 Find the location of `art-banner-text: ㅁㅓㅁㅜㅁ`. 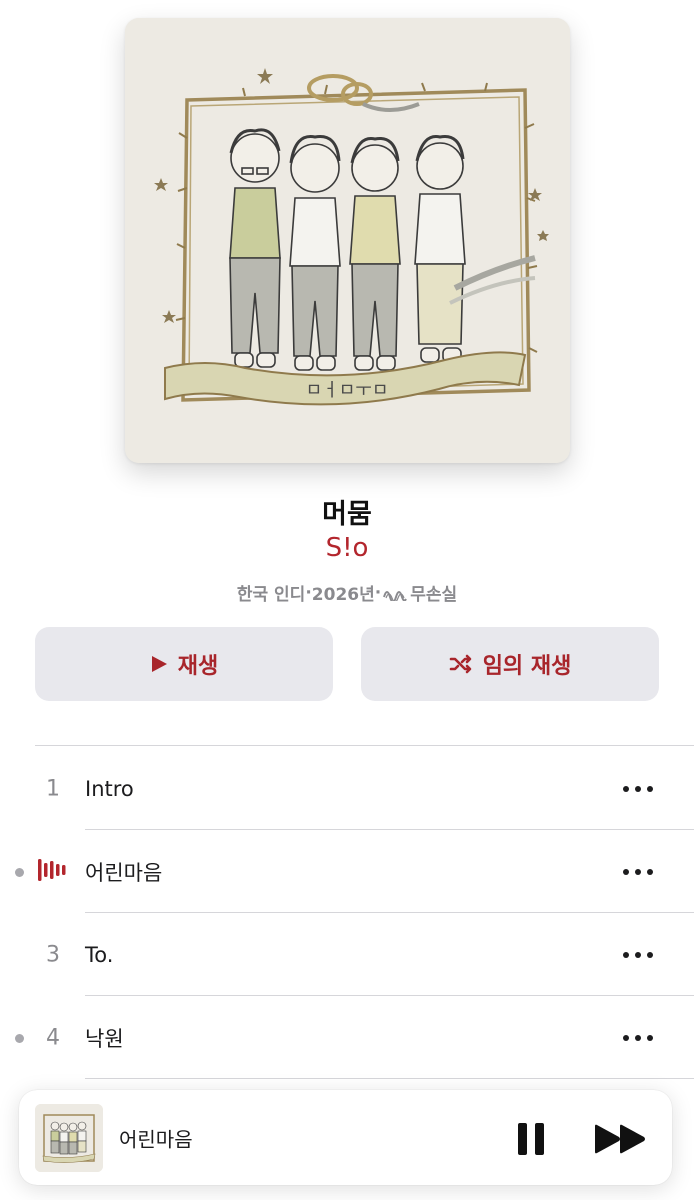

art-banner-text: ㅁㅓㅁㅜㅁ is located at coordinates (347, 390).